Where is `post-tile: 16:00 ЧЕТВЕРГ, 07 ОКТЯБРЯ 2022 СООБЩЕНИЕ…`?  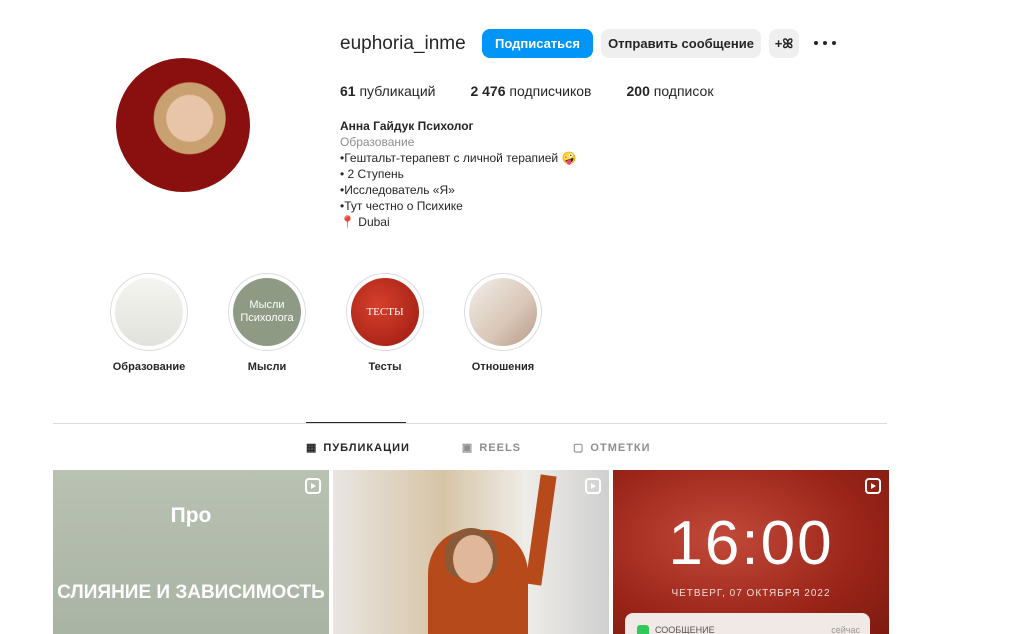 post-tile: 16:00 ЧЕТВЕРГ, 07 ОКТЯБРЯ 2022 СООБЩЕНИЕ… is located at coordinates (751, 552).